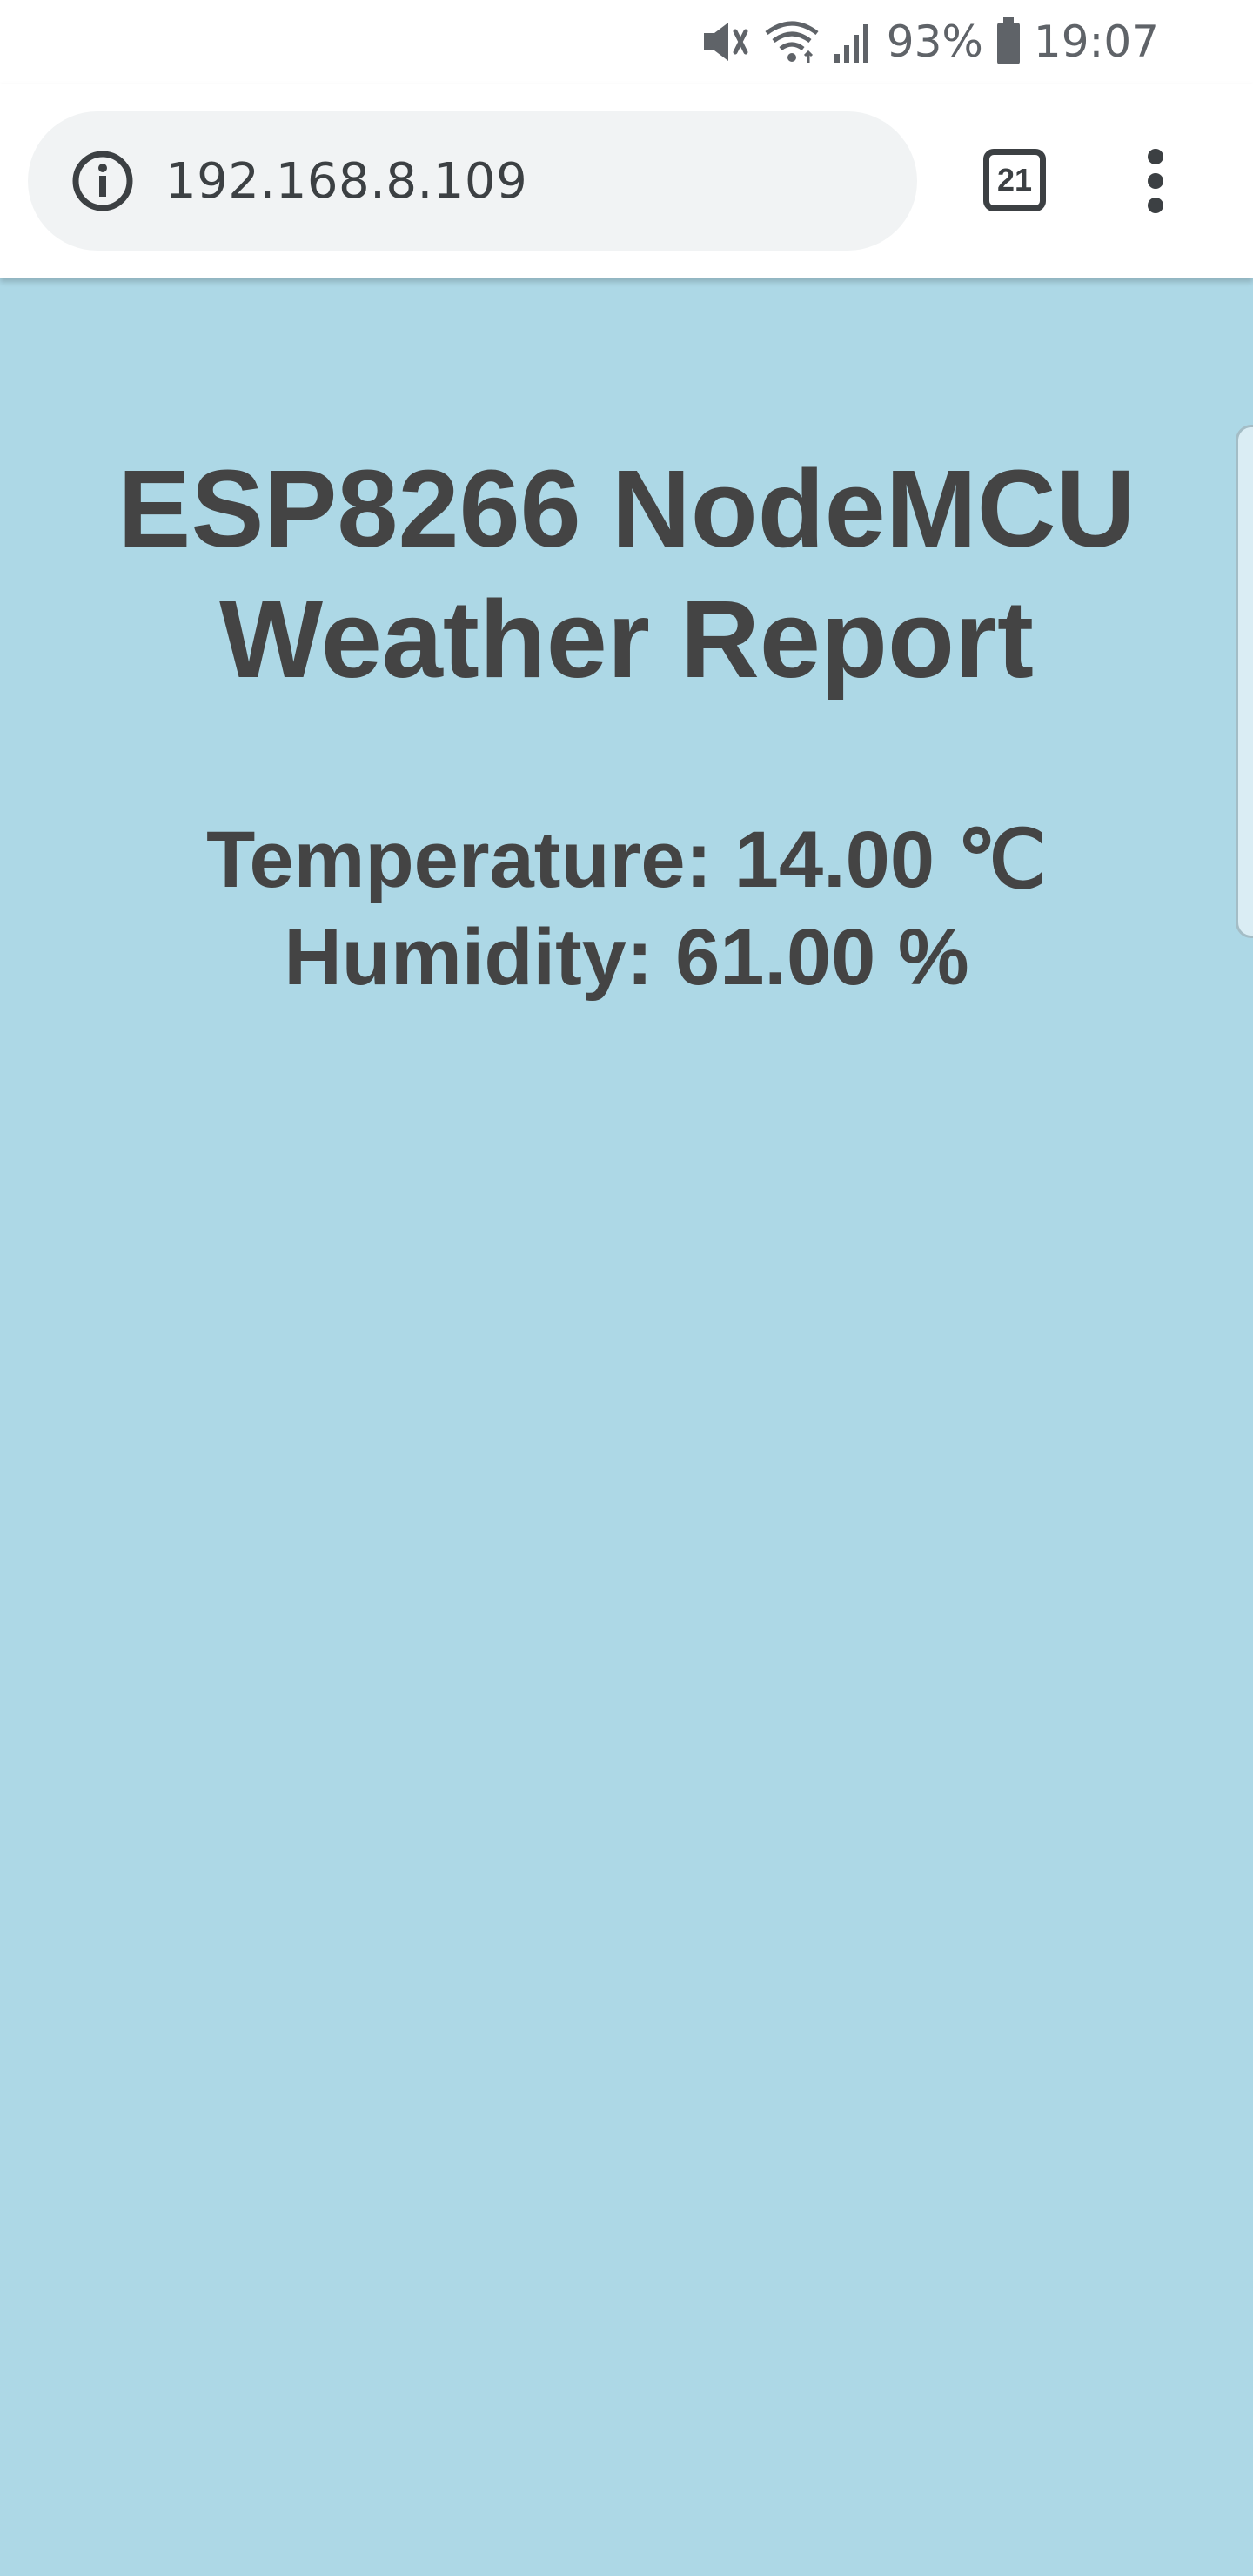 This screenshot has height=2576, width=1253. What do you see at coordinates (102, 181) in the screenshot?
I see `info-icon` at bounding box center [102, 181].